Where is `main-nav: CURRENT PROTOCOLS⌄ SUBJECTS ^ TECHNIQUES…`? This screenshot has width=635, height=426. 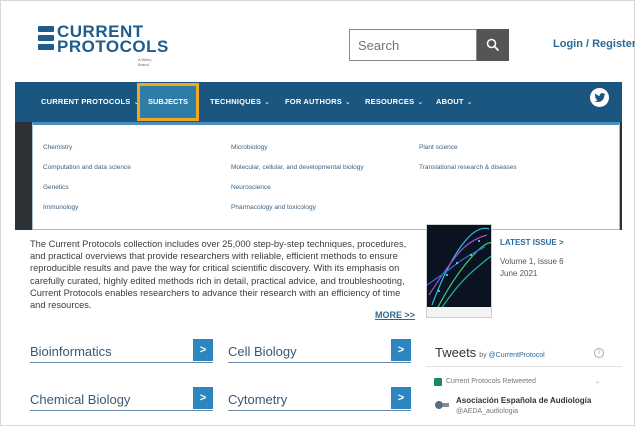
main-nav: CURRENT PROTOCOLS⌄ SUBJECTS ^ TECHNIQUES… is located at coordinates (318, 110).